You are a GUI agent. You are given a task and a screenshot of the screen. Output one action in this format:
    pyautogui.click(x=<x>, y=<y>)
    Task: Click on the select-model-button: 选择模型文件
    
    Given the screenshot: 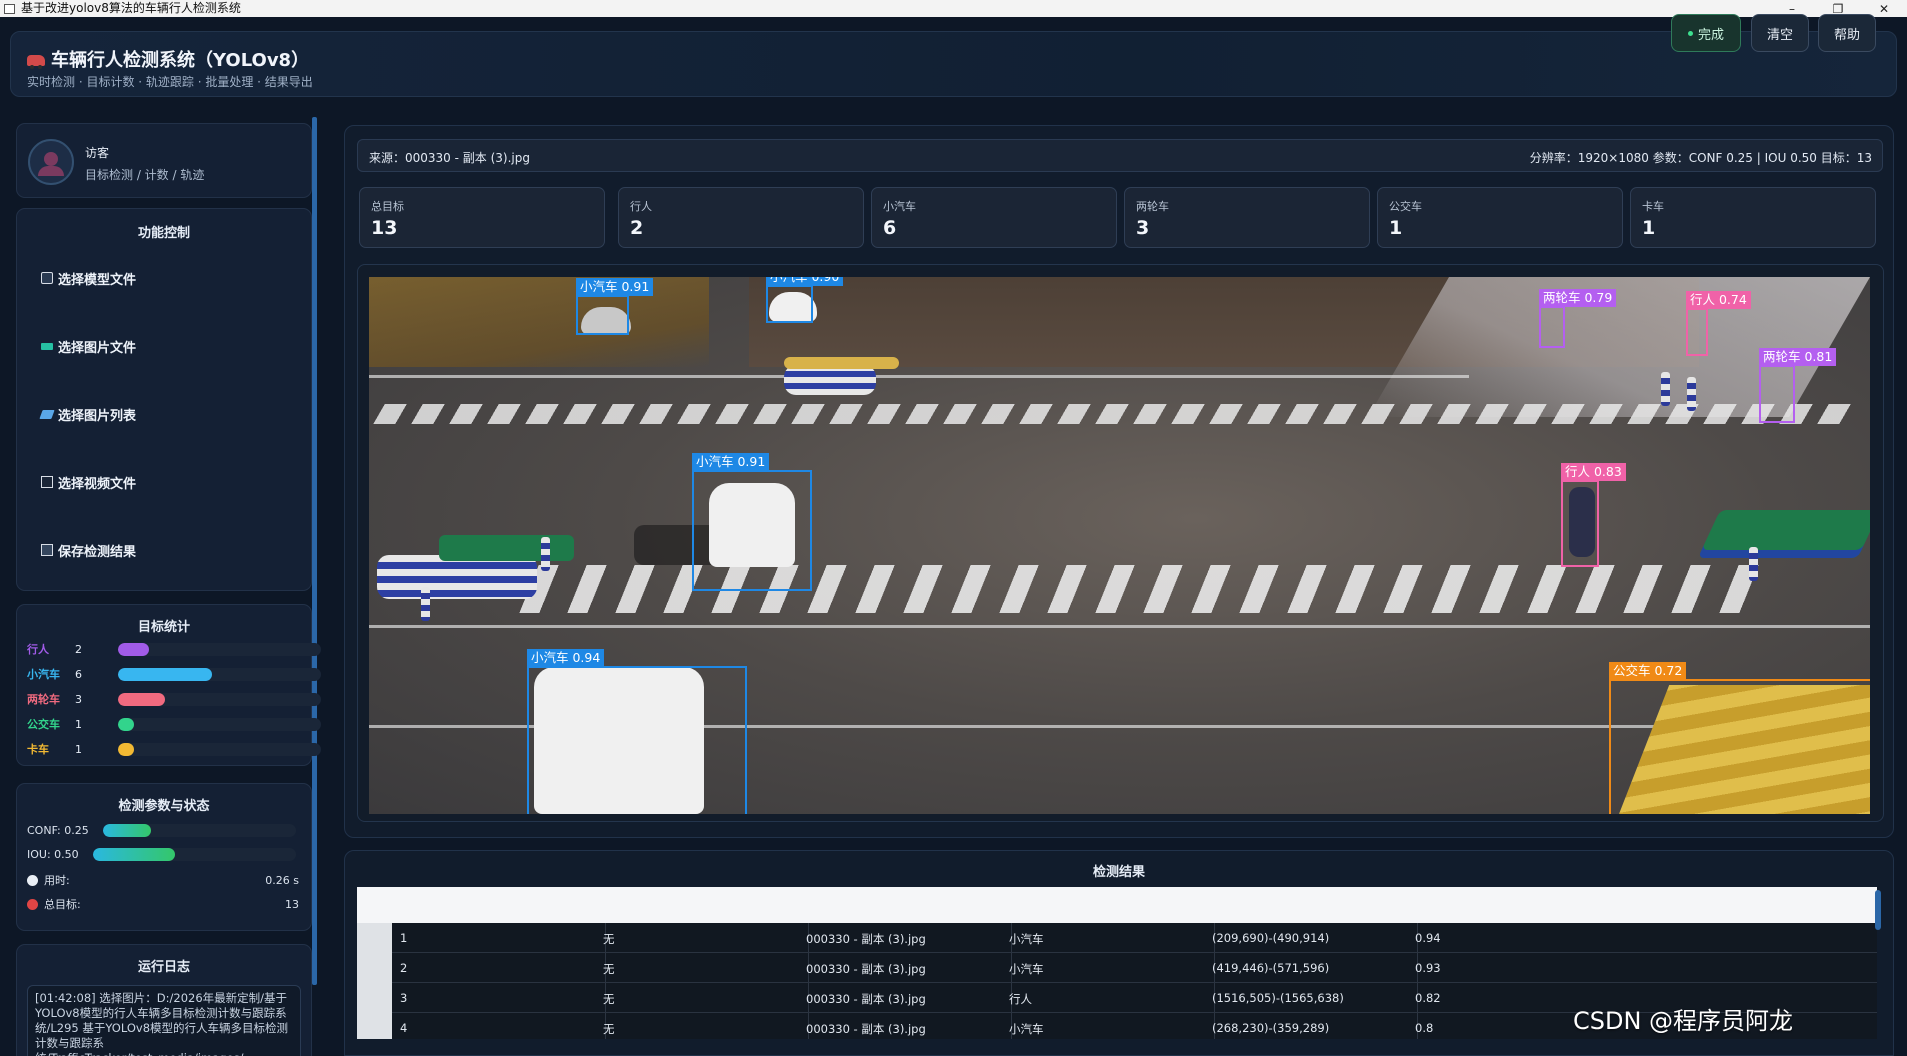 What is the action you would take?
    pyautogui.click(x=88, y=278)
    